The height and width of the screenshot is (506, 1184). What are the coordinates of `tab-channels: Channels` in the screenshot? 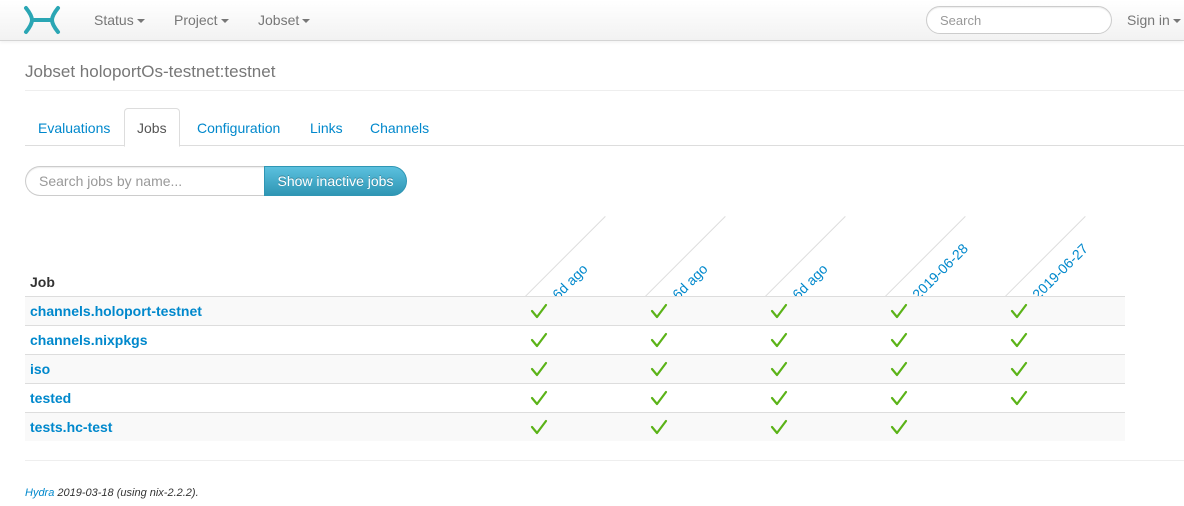 It's located at (399, 127).